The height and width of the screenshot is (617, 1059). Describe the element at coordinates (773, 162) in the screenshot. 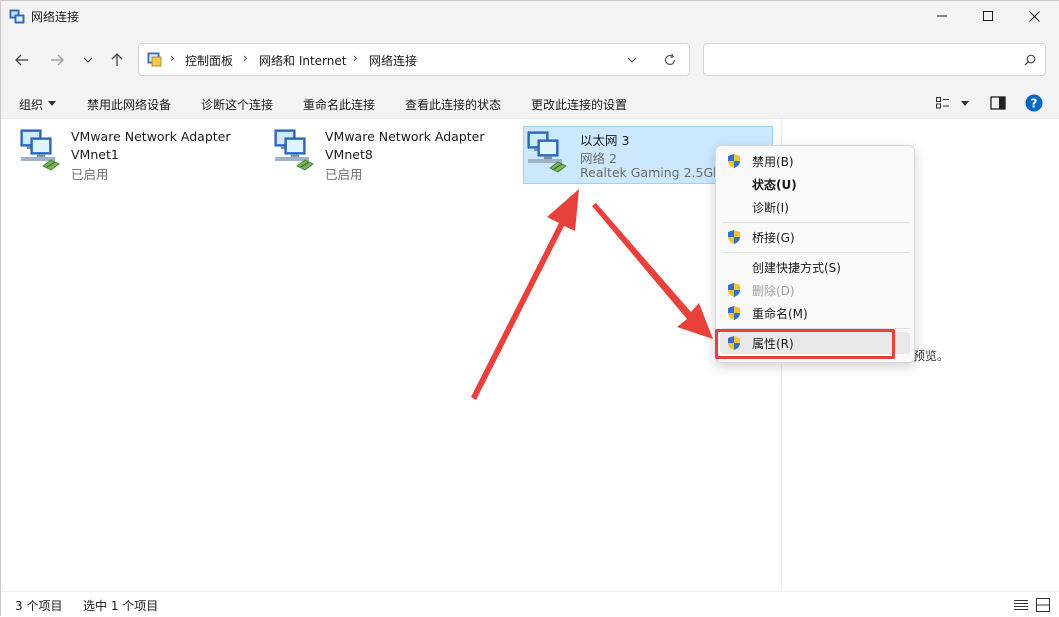

I see `menu-item-label: 禁用(B)` at that location.